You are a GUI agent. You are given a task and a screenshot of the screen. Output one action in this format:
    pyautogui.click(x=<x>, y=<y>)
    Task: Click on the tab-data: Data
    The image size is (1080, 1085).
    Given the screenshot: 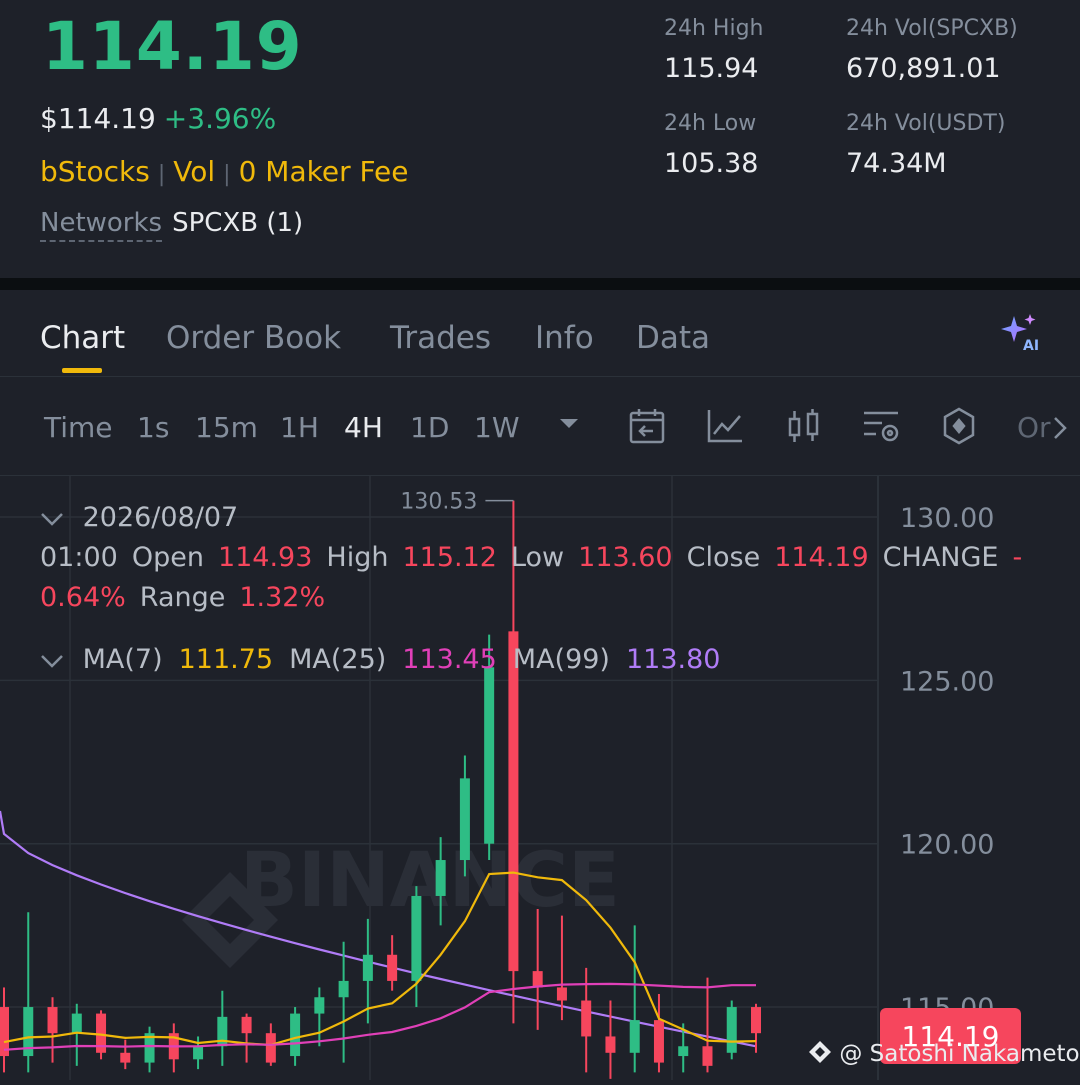 What is the action you would take?
    pyautogui.click(x=673, y=338)
    